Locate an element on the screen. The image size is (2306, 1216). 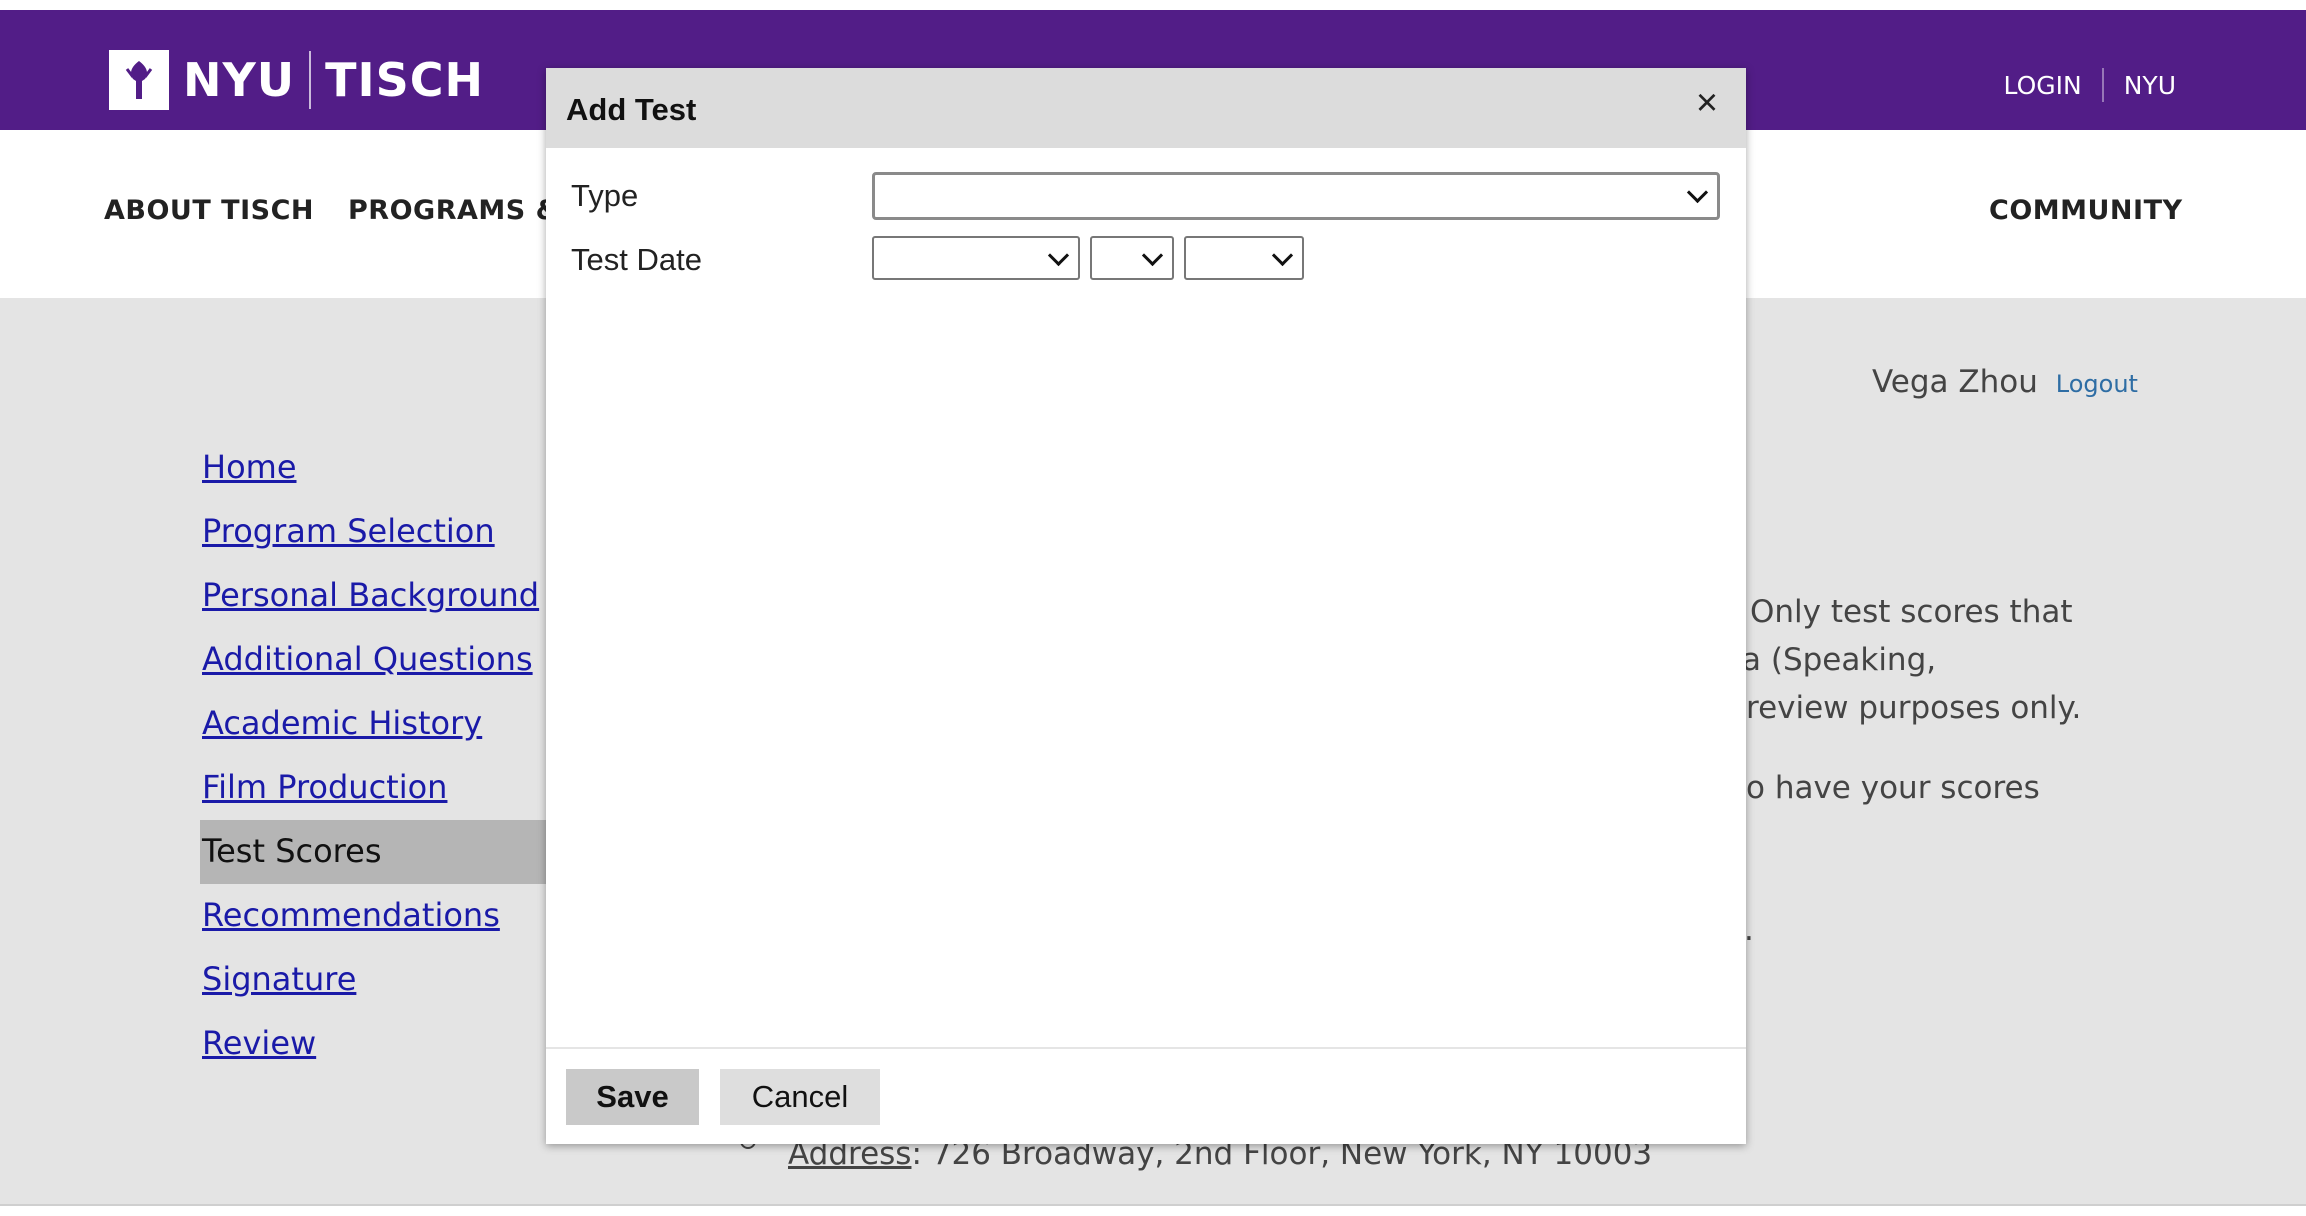
dialog-header: Add Test × is located at coordinates (1146, 108).